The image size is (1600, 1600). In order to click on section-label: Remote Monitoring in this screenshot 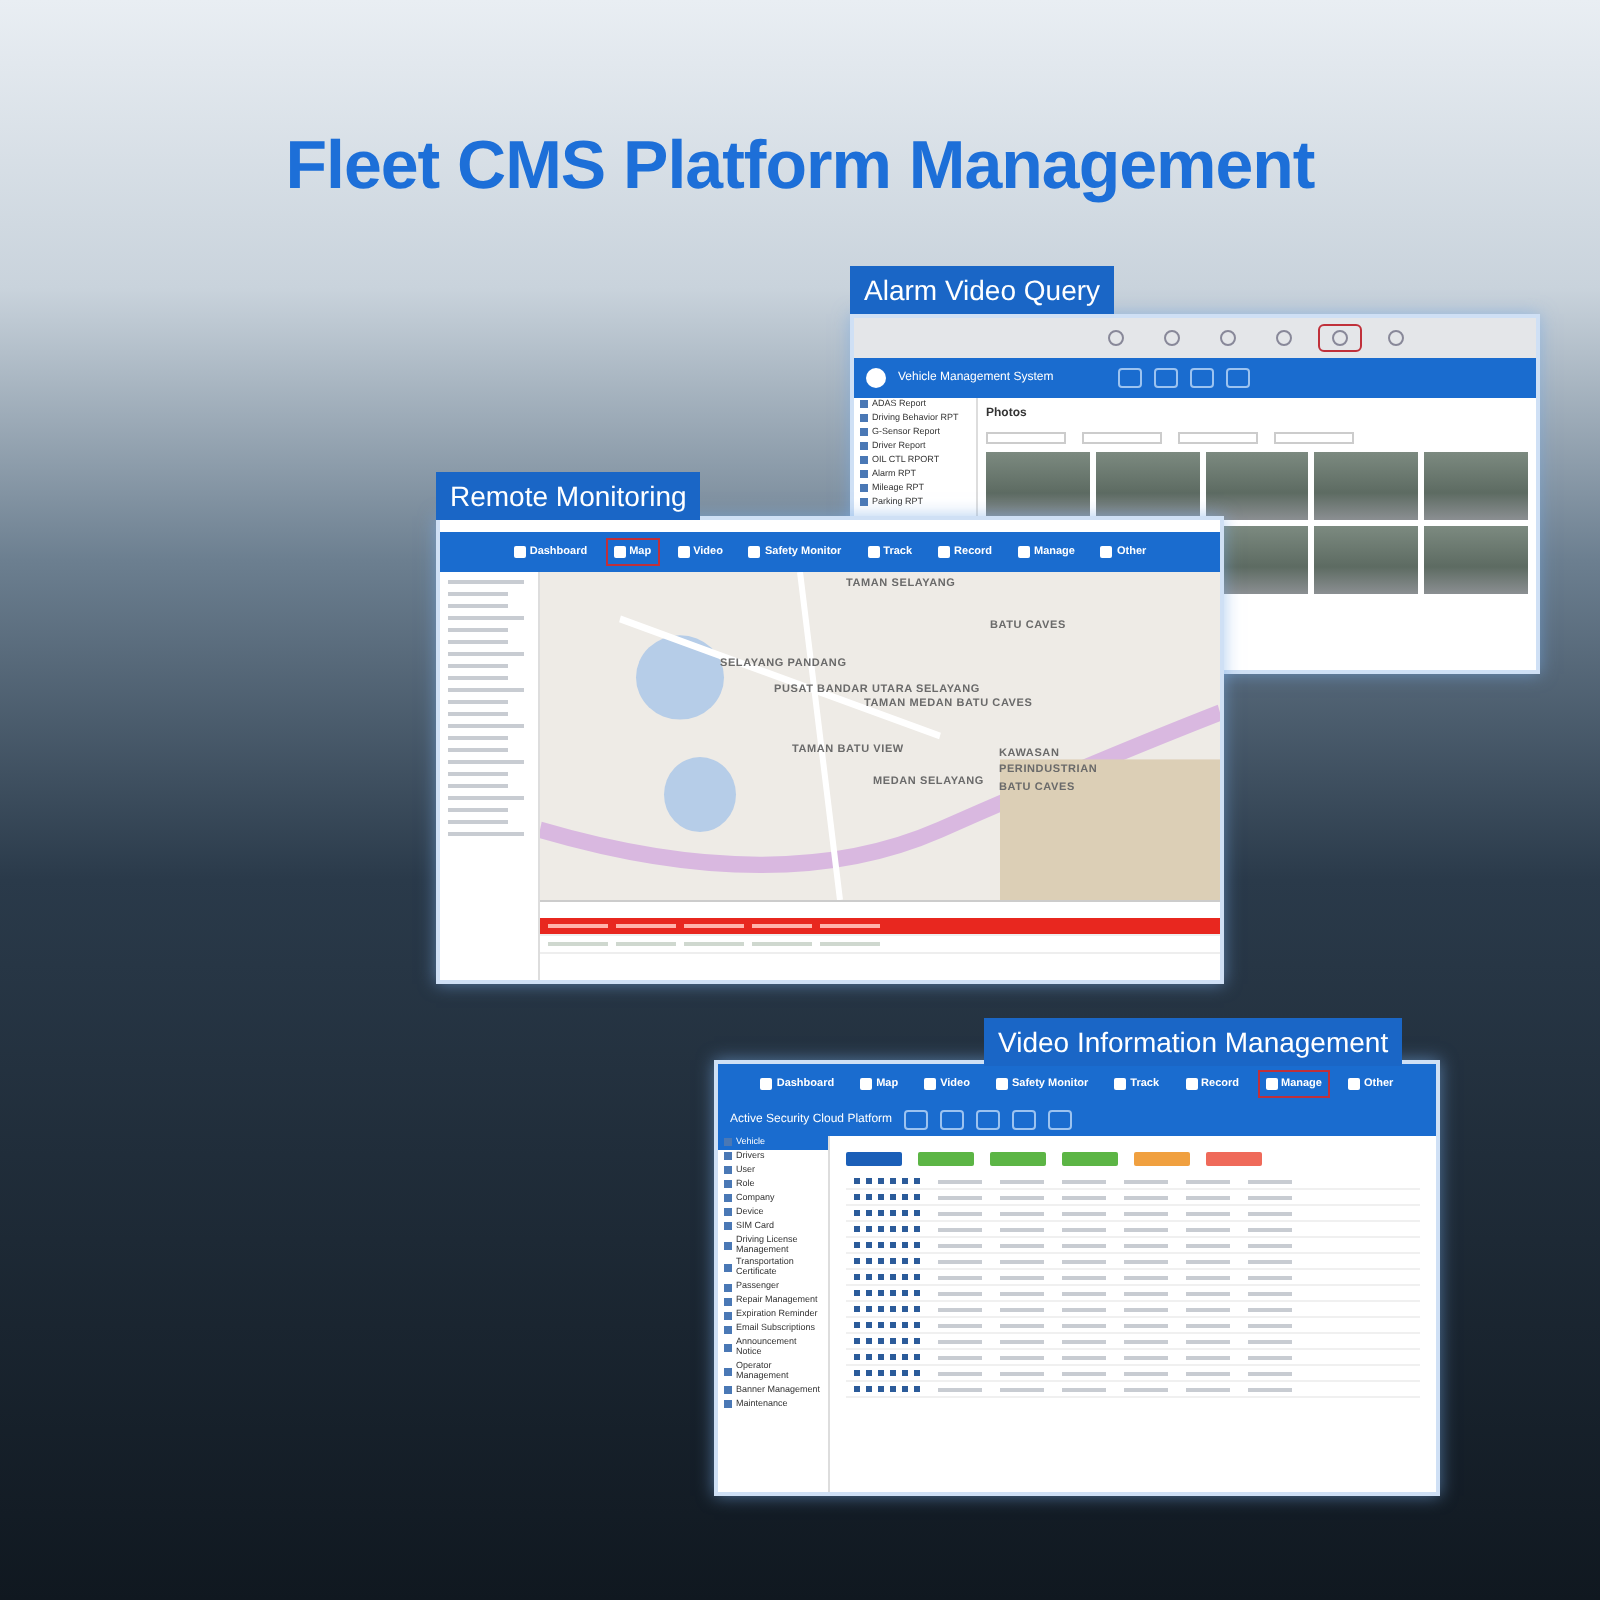, I will do `click(568, 496)`.